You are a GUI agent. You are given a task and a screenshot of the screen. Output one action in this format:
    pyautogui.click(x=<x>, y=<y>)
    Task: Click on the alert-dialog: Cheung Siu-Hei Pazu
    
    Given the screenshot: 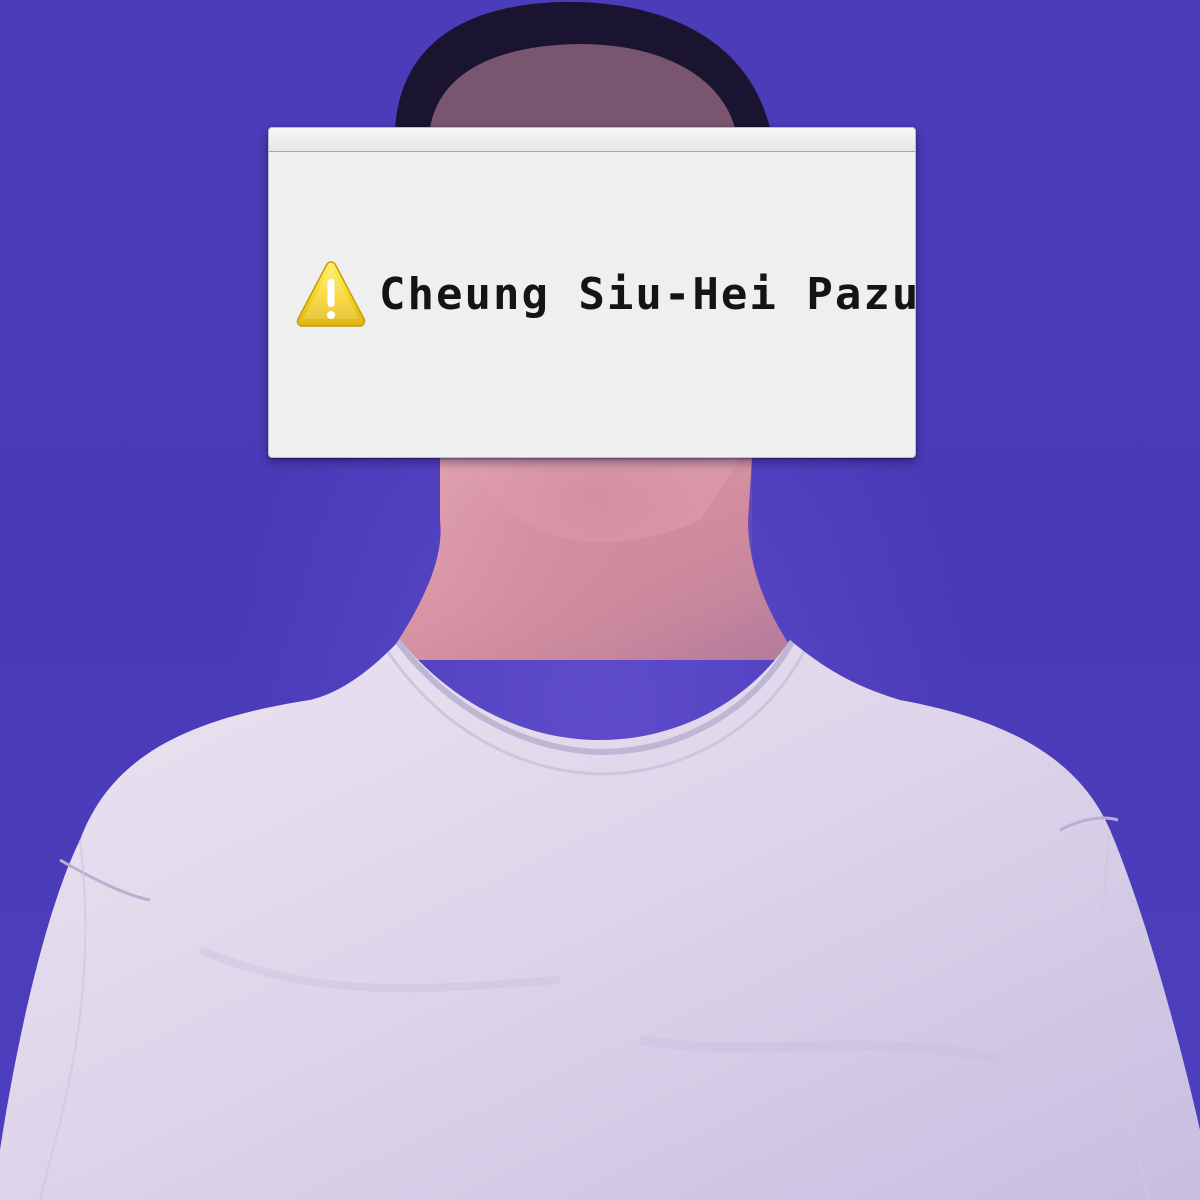 What is the action you would take?
    pyautogui.click(x=592, y=292)
    